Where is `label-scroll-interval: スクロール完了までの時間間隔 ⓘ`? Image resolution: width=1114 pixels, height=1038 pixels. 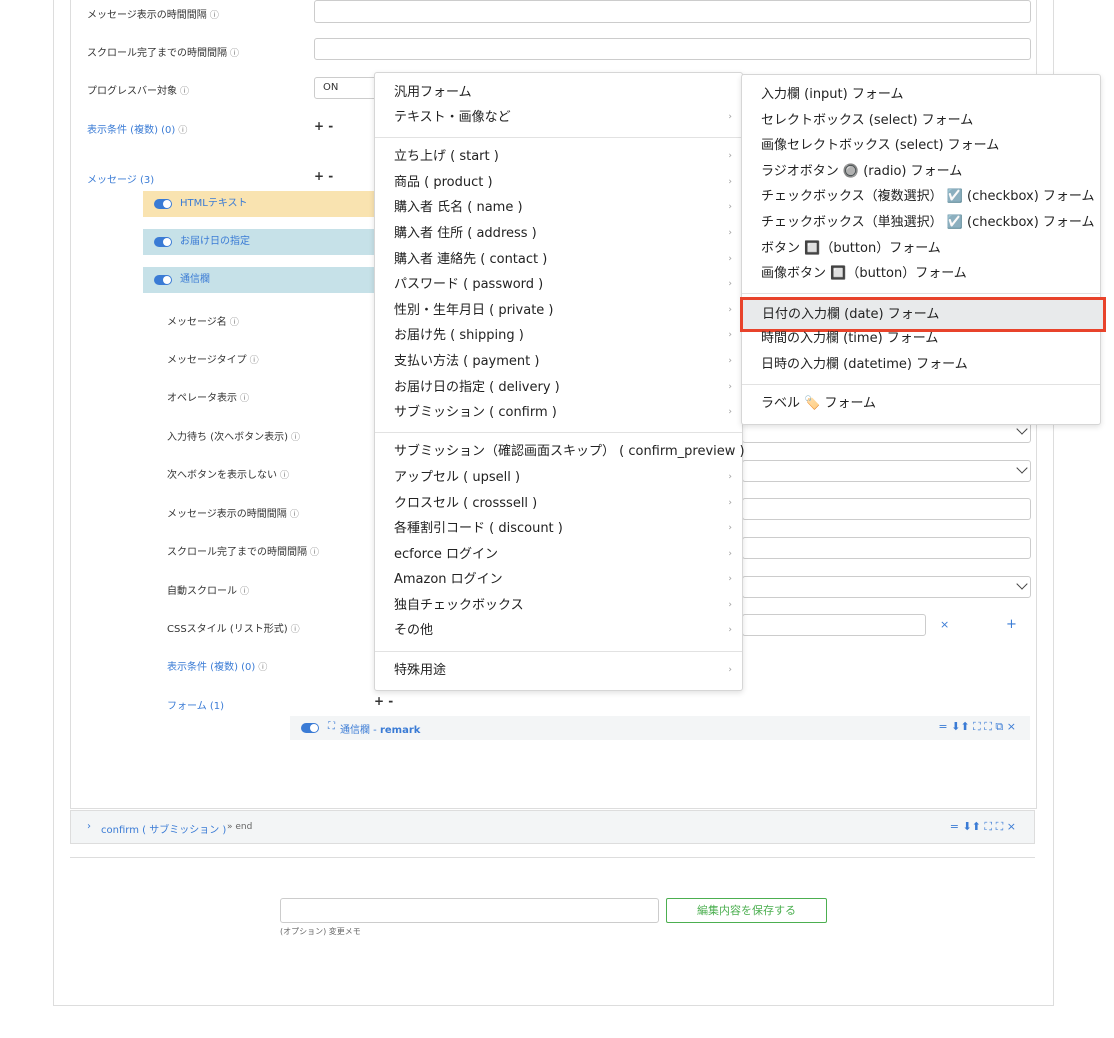 label-scroll-interval: スクロール完了までの時間間隔 ⓘ is located at coordinates (163, 53).